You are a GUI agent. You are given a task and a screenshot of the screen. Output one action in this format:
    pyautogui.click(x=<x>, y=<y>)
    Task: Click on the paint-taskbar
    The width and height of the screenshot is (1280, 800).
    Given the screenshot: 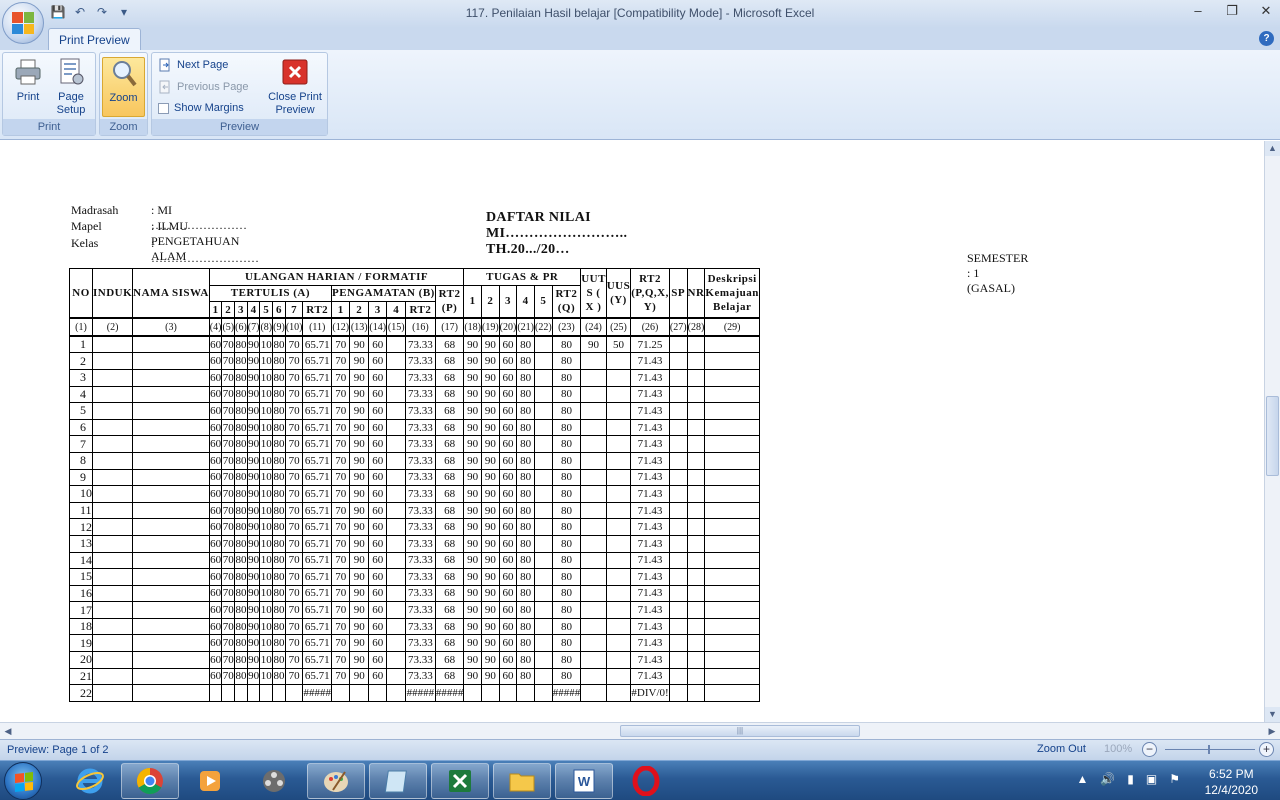 What is the action you would take?
    pyautogui.click(x=336, y=781)
    